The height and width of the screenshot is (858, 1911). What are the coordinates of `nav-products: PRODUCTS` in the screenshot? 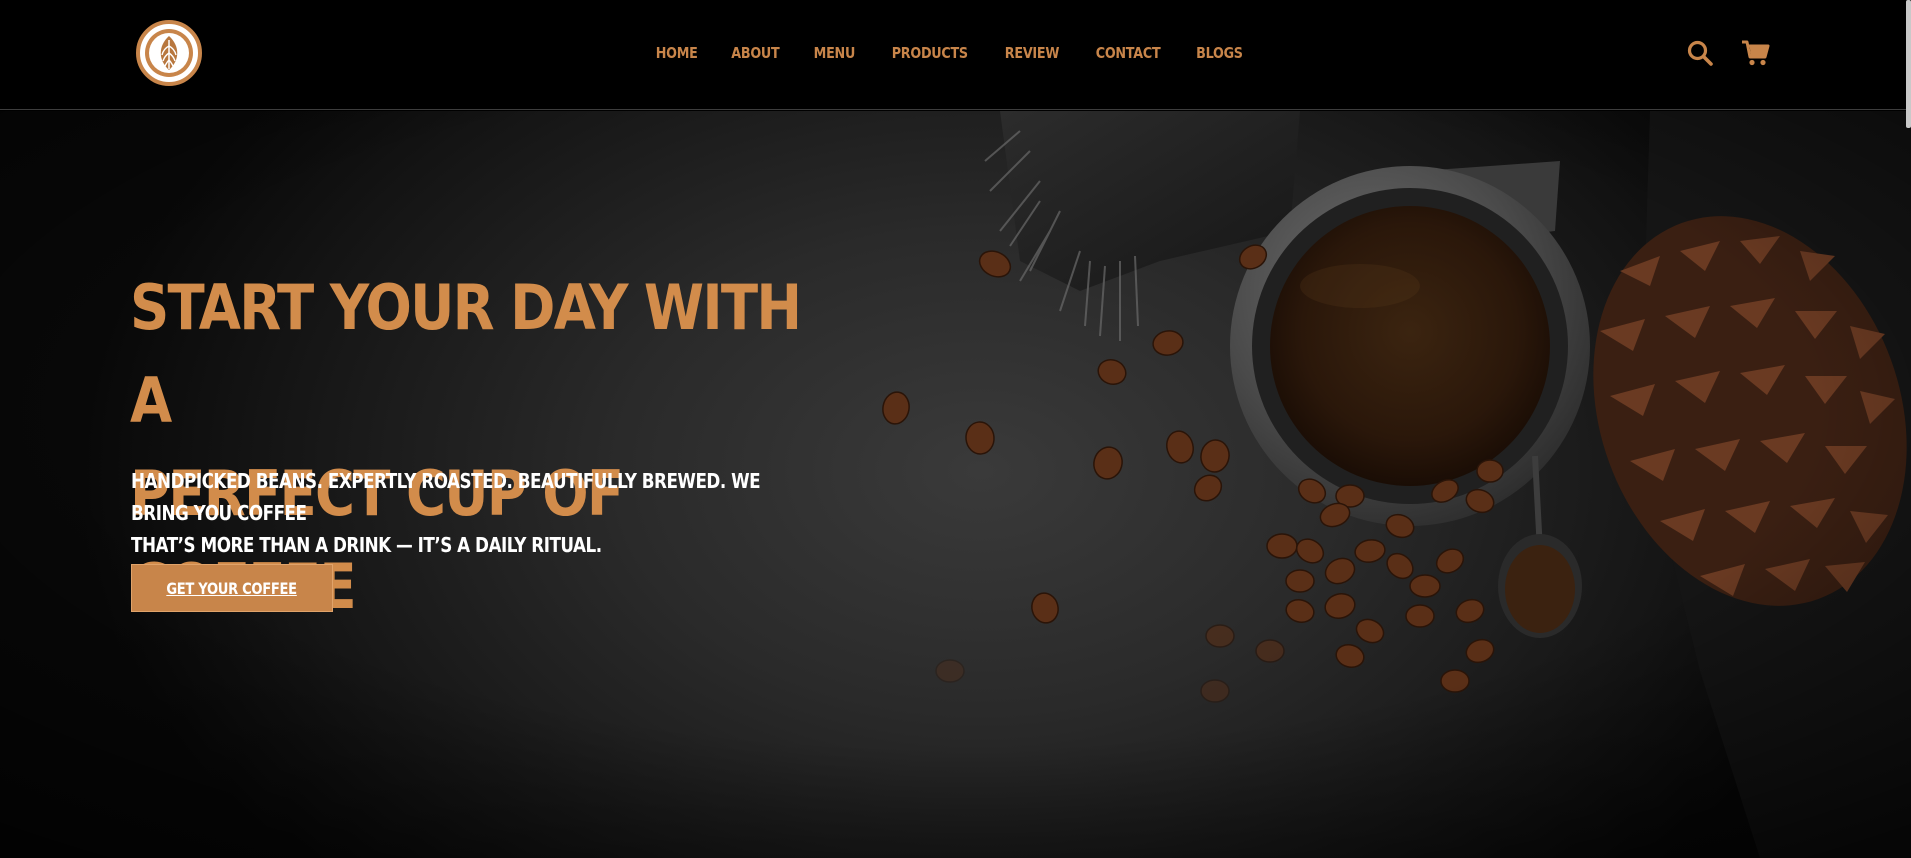 It's located at (929, 53).